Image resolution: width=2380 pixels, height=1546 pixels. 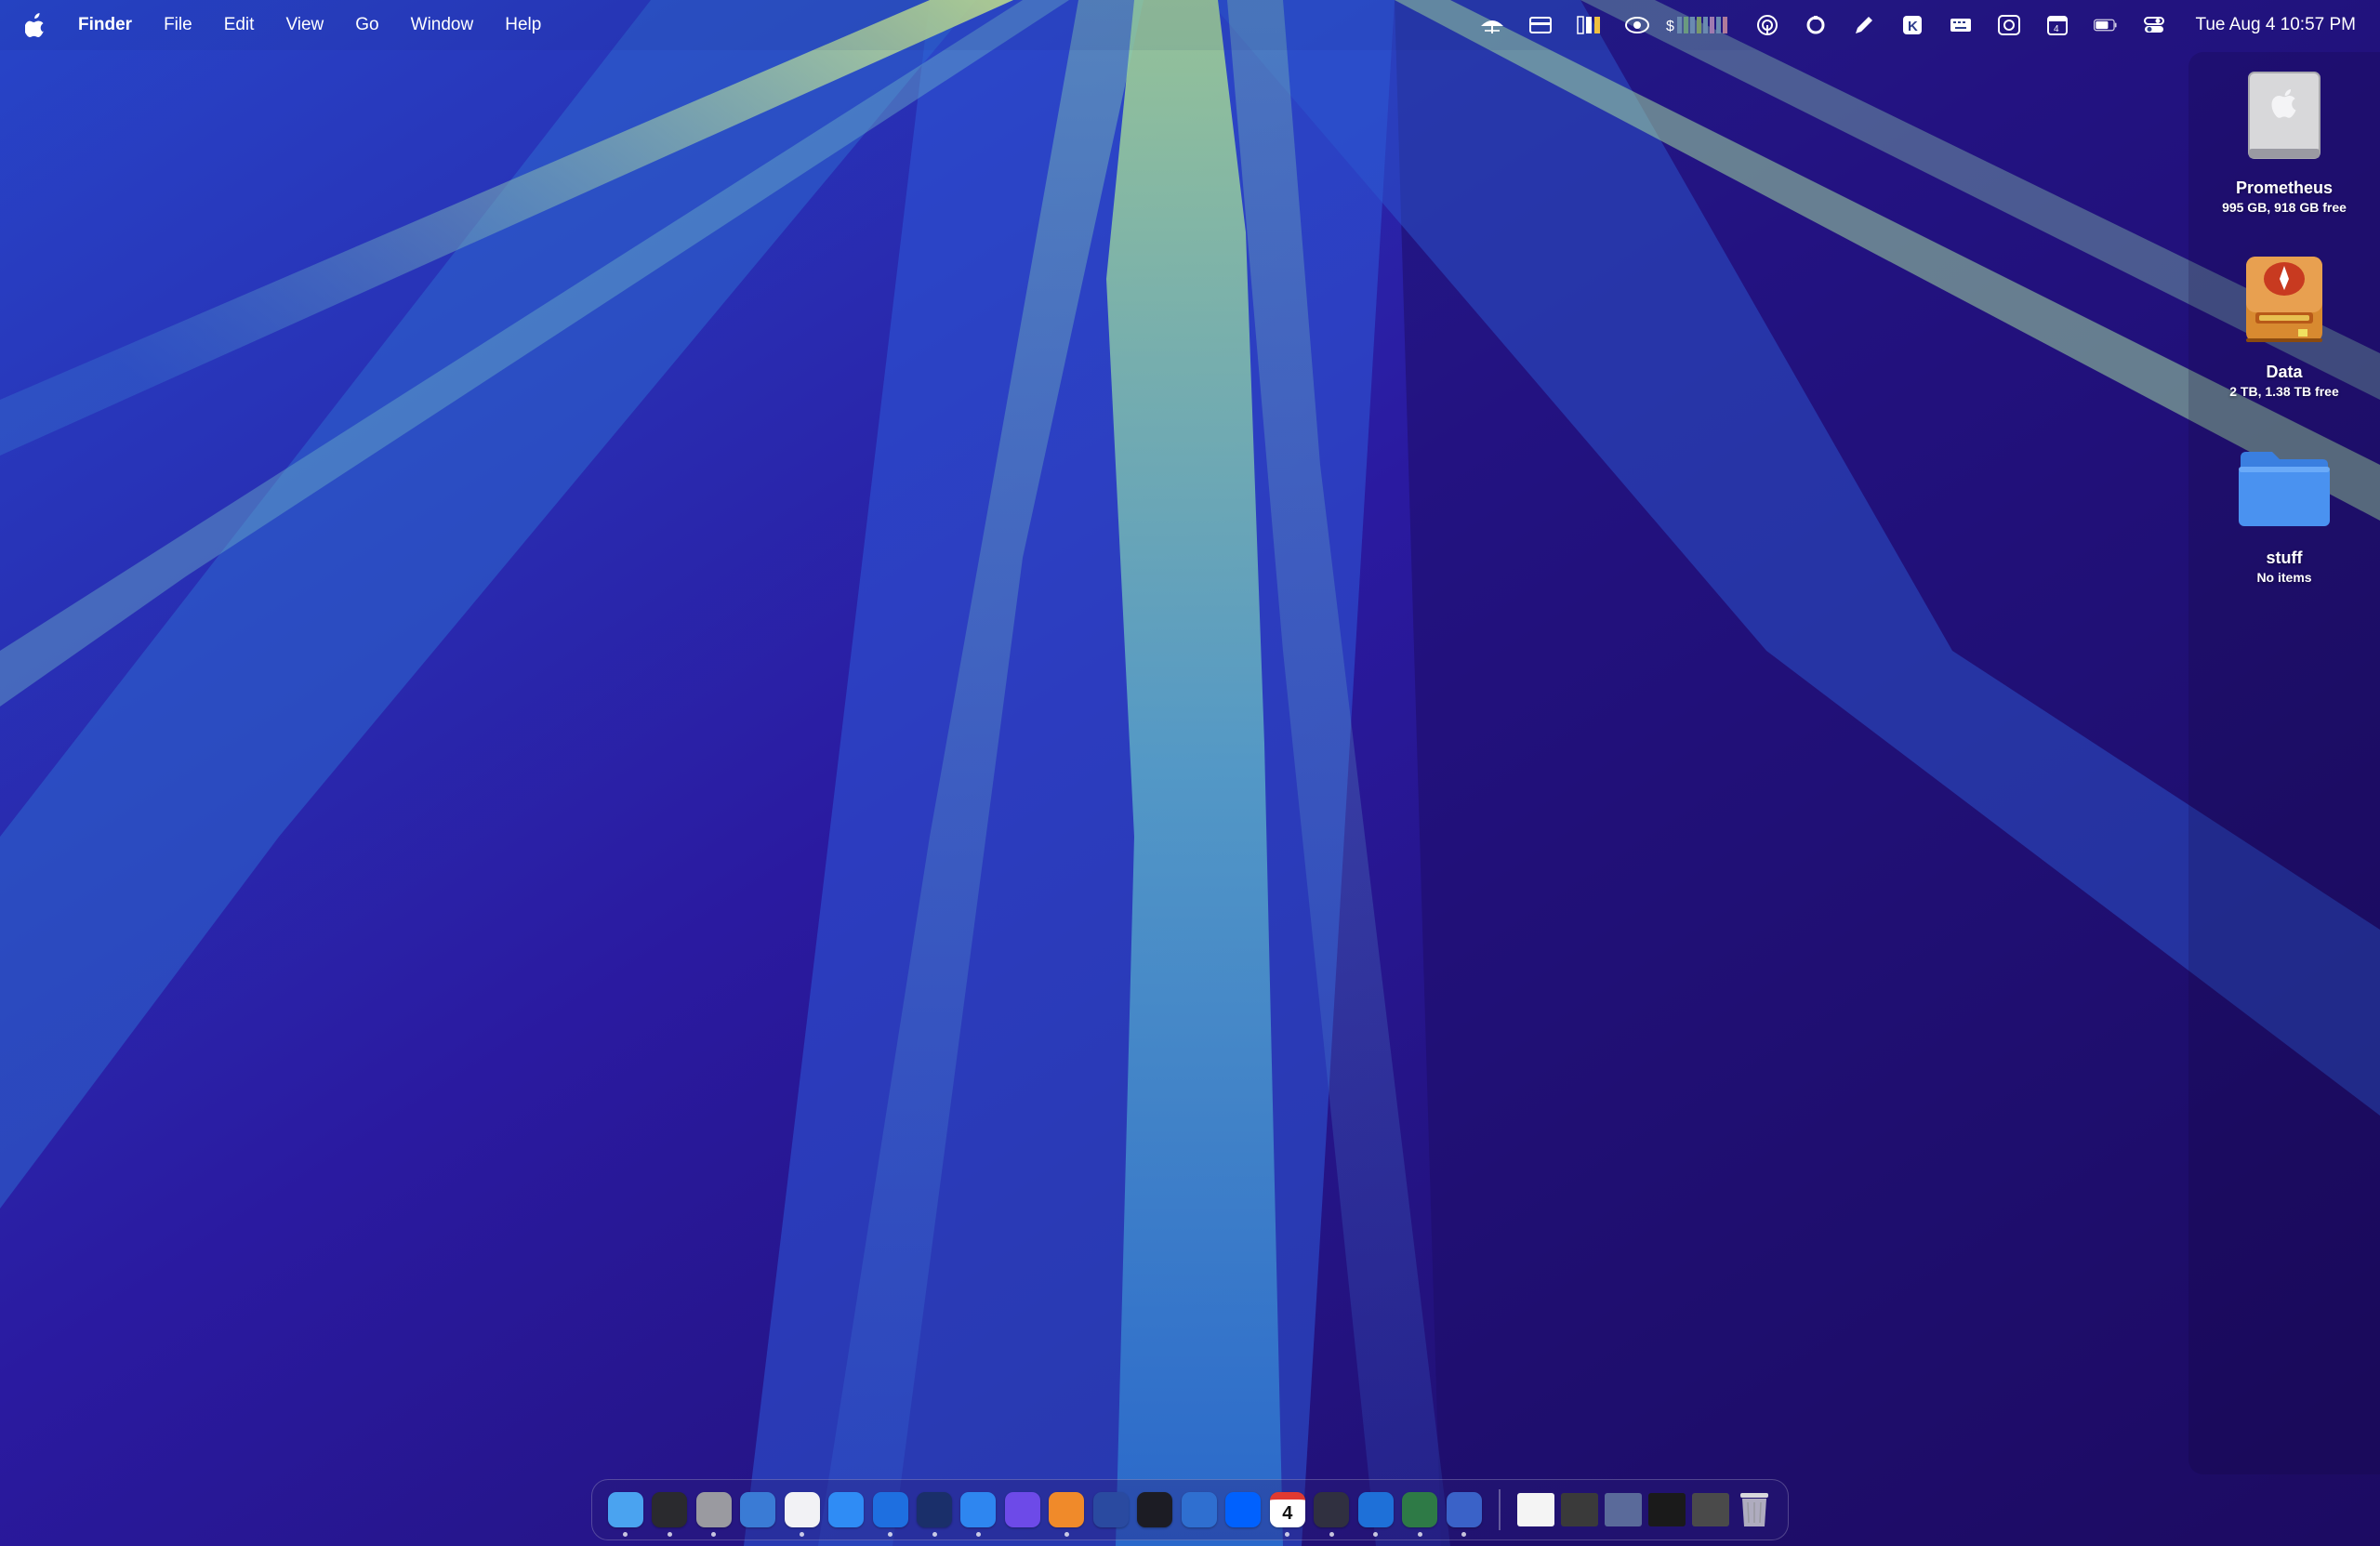 I want to click on dock-tile: 4, so click(x=1287, y=1509).